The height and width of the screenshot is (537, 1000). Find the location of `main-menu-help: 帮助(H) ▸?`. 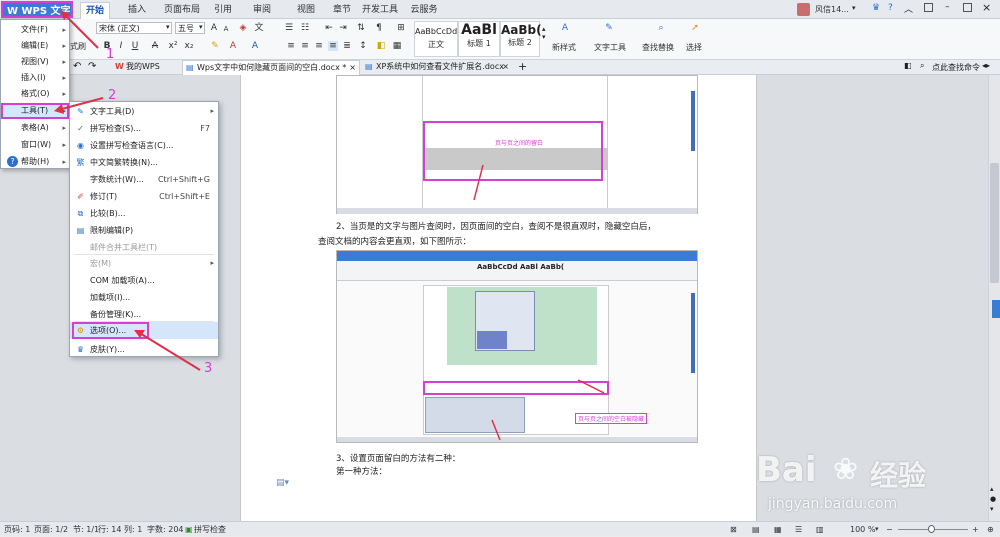

main-menu-help: 帮助(H) ▸? is located at coordinates (35, 162).